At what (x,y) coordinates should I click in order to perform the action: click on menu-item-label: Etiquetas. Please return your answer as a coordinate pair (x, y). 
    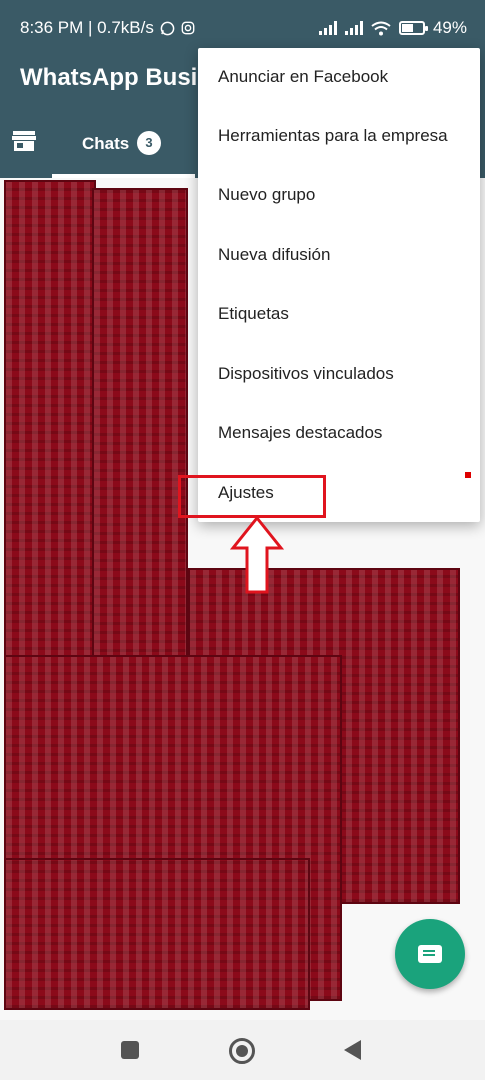
    Looking at the image, I should click on (253, 313).